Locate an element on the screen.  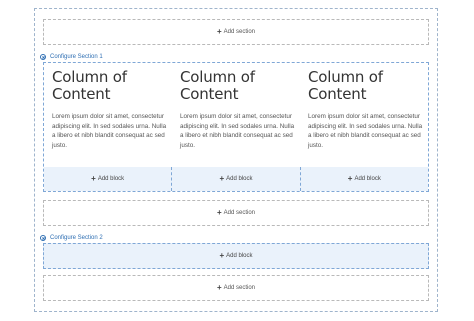
add-block-button-column-1: + Add block is located at coordinates (108, 179).